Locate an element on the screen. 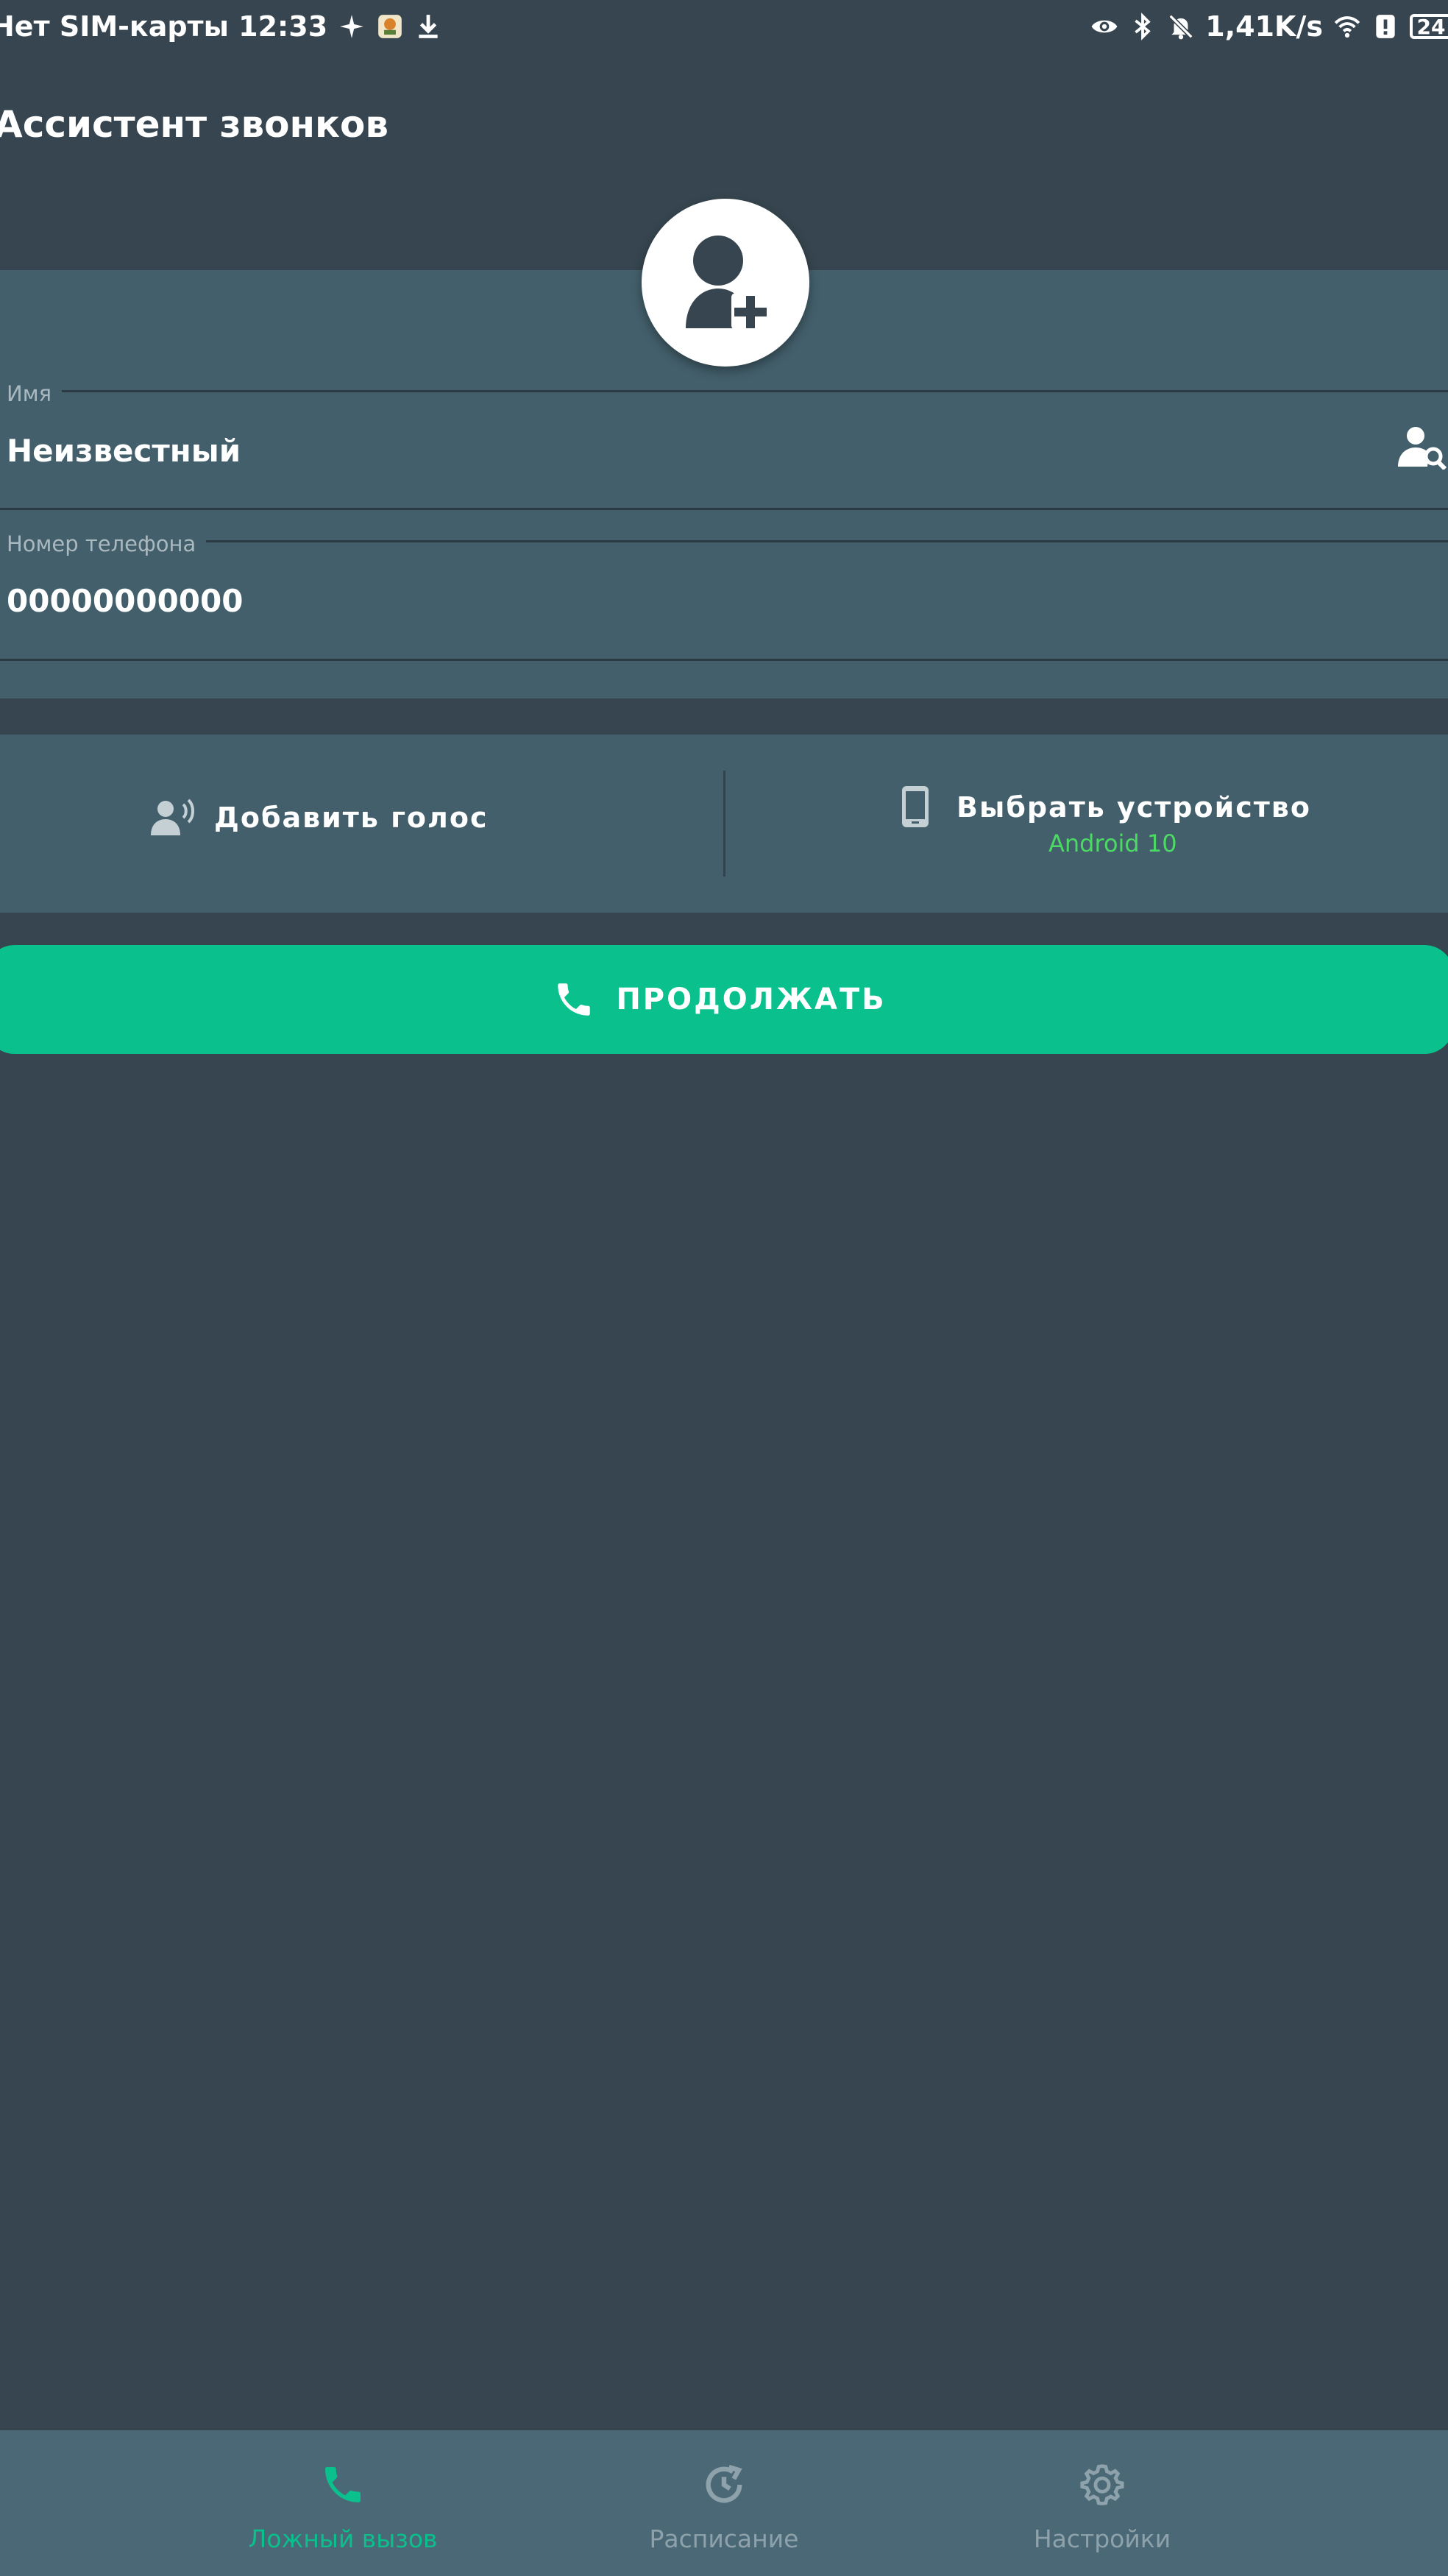 The image size is (1448, 2576). name-field-bottom-border is located at coordinates (724, 509).